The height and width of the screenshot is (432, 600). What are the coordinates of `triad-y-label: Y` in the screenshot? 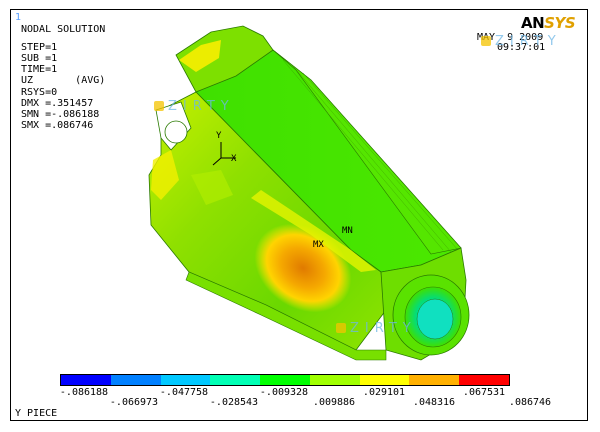 It's located at (219, 136).